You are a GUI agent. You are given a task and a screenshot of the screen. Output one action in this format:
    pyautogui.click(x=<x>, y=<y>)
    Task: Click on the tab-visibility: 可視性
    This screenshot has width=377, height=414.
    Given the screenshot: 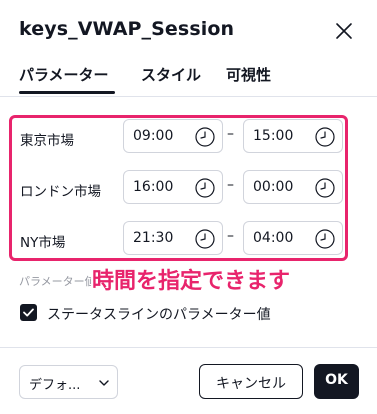 What is the action you would take?
    pyautogui.click(x=248, y=74)
    